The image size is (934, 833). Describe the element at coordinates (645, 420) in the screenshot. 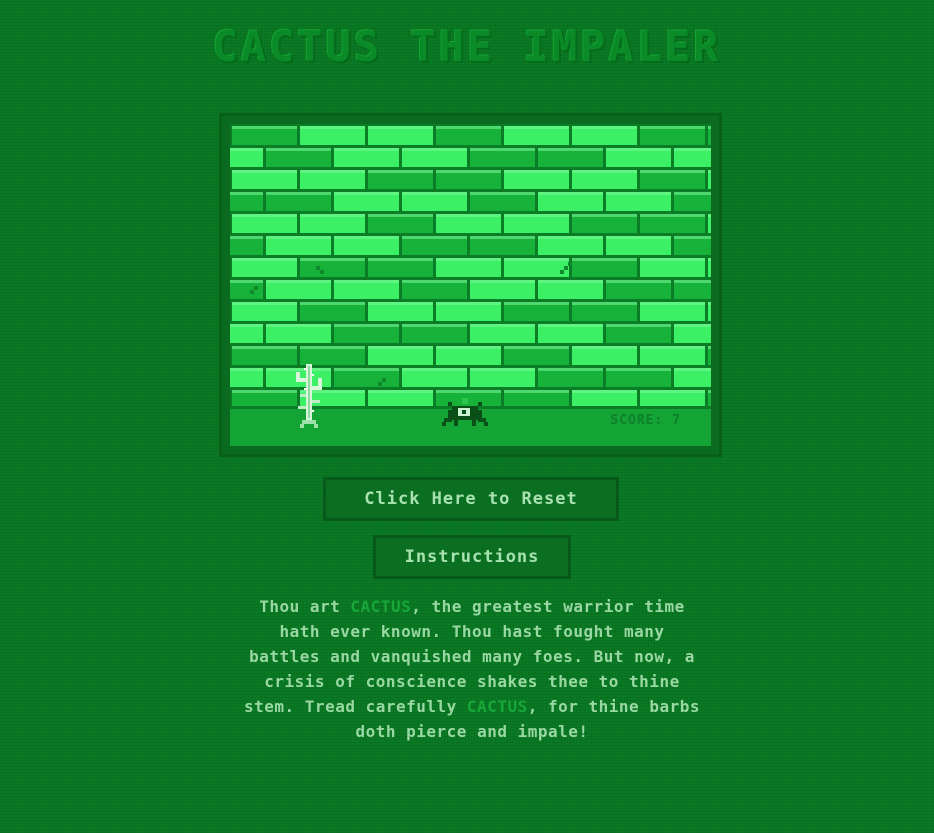

I see `score-label: SCORE: 7` at that location.